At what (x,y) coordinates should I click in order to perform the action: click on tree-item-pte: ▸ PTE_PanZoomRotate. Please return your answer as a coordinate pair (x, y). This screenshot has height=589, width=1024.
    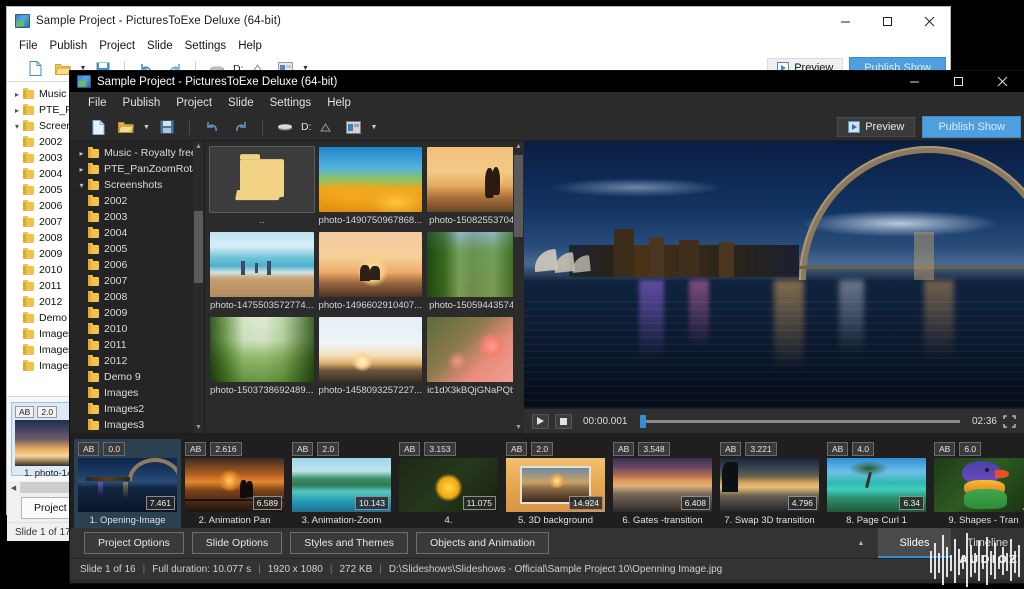
    Looking at the image, I should click on (137, 169).